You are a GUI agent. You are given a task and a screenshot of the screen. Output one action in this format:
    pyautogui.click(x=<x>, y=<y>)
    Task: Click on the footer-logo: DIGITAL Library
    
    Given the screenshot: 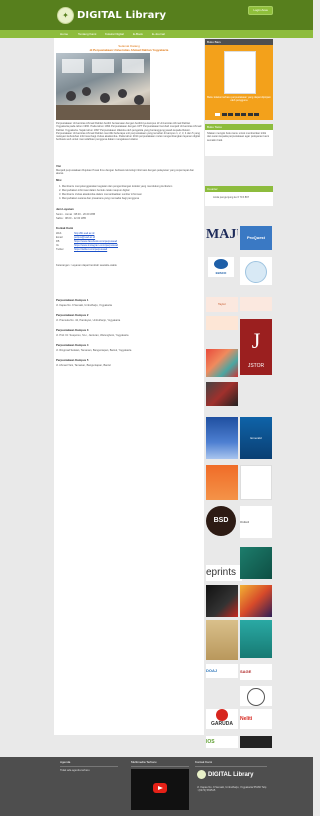 What is the action you would take?
    pyautogui.click(x=225, y=774)
    